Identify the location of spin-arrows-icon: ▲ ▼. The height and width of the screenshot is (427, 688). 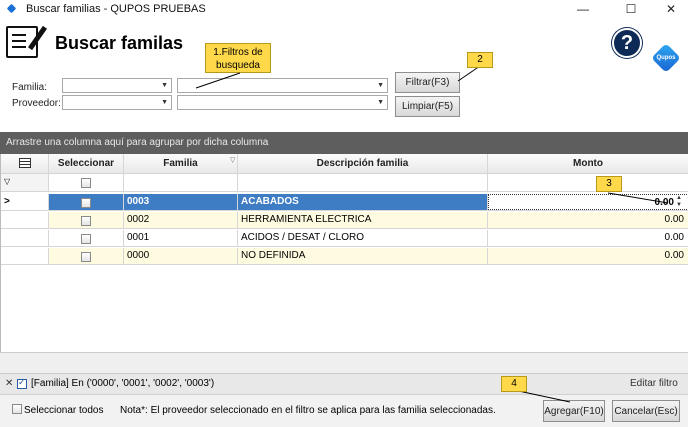
(679, 202).